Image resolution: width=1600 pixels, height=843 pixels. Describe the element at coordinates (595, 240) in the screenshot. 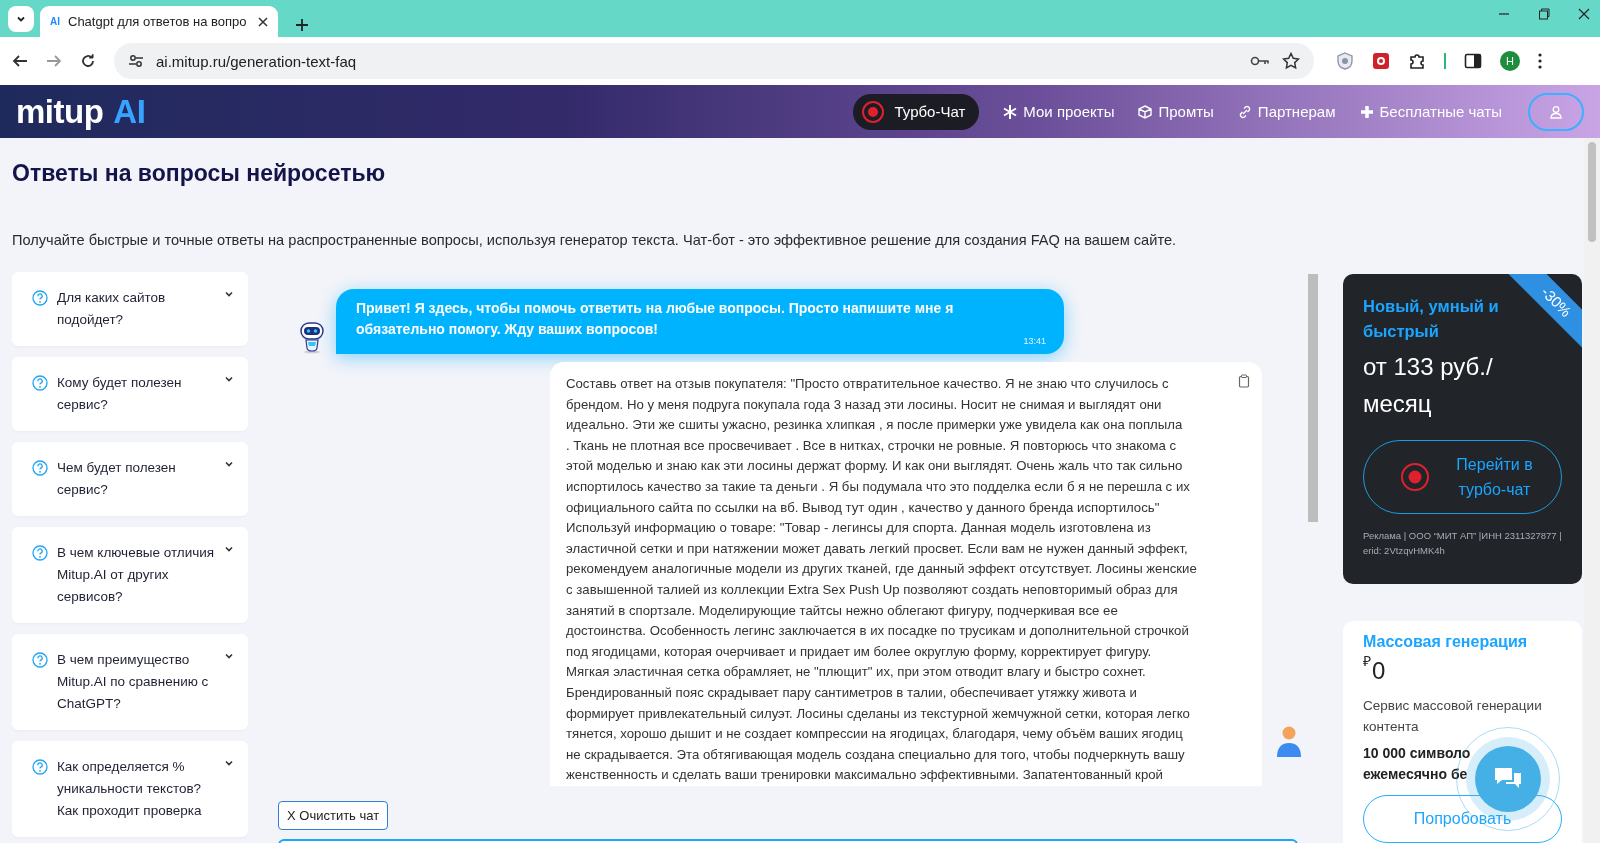

I see `page-description: Получайте быстрые и точные ответы на распространенные вопросы, используя генератор текста. Чат-бот - это эффективное решение для создания FAQ на вашем сайте.` at that location.